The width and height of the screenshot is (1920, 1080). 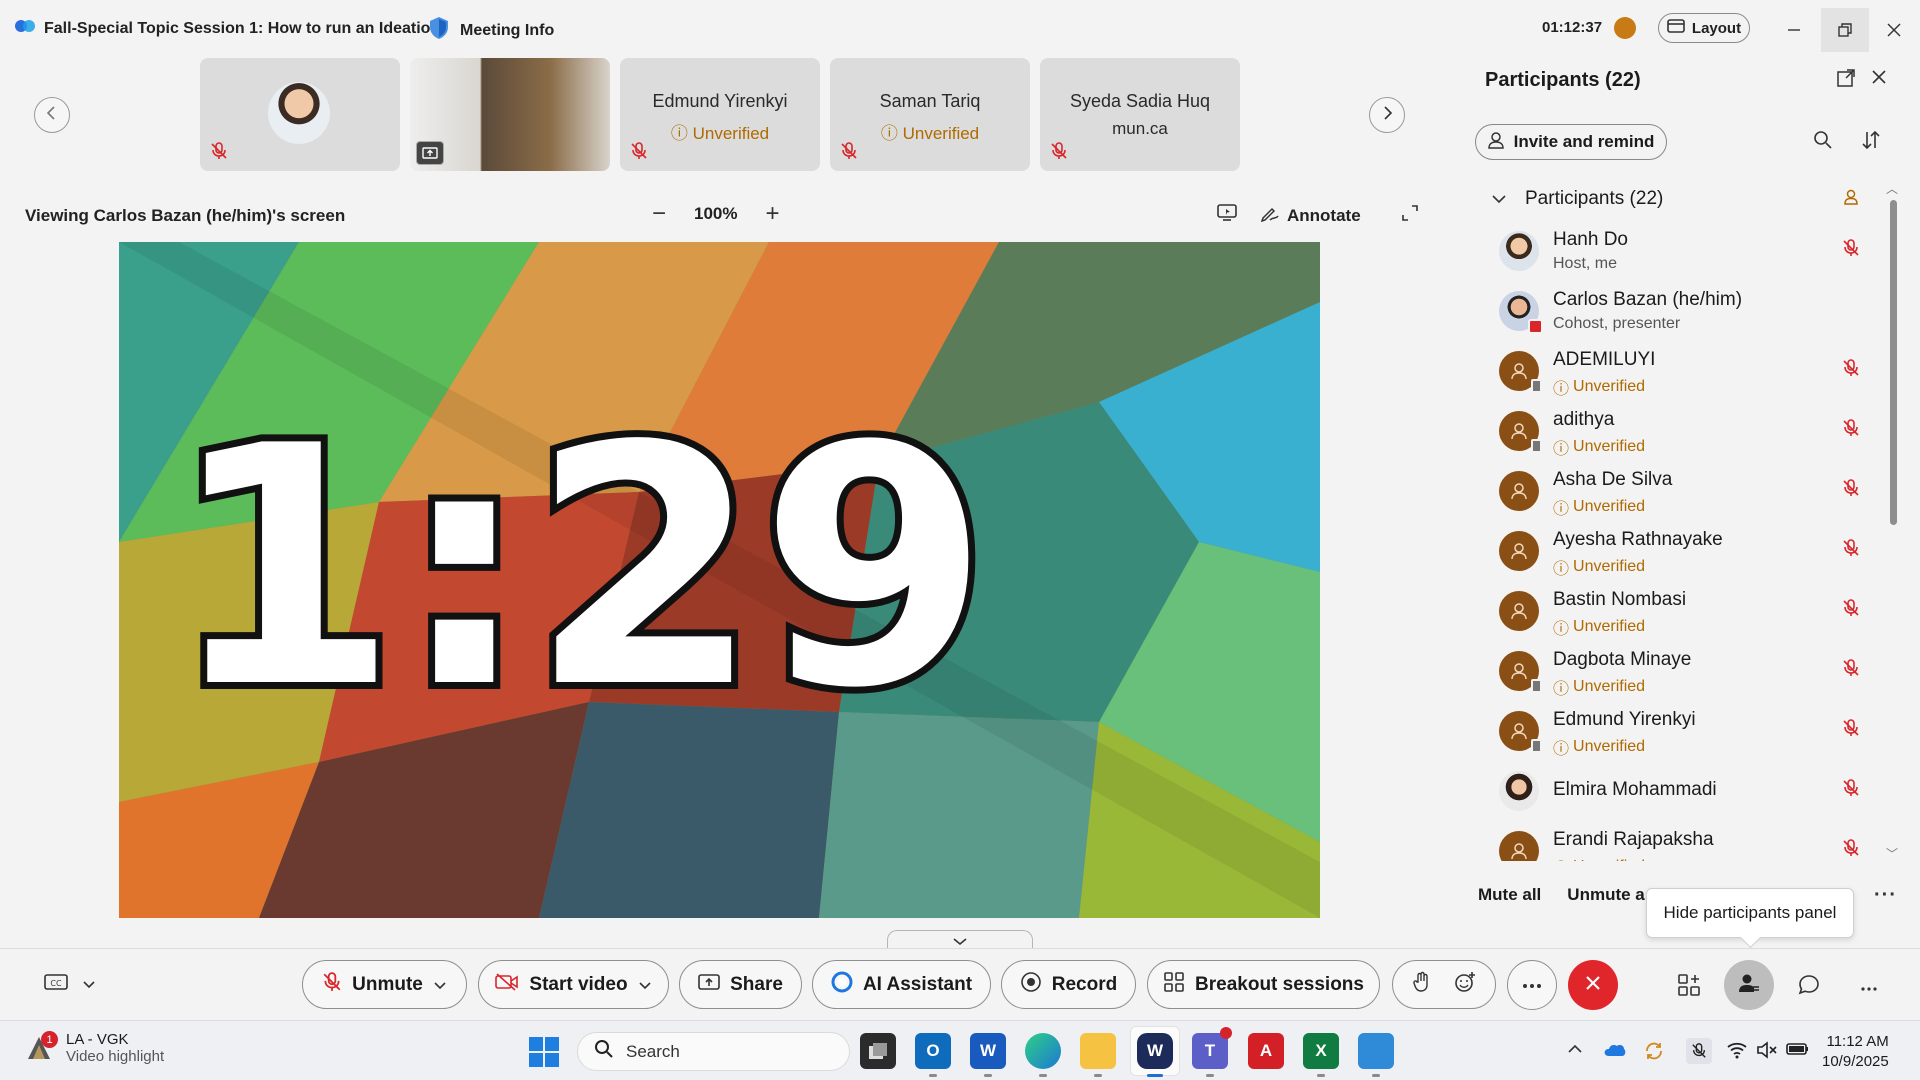 I want to click on strip-prev-button, so click(x=52, y=115).